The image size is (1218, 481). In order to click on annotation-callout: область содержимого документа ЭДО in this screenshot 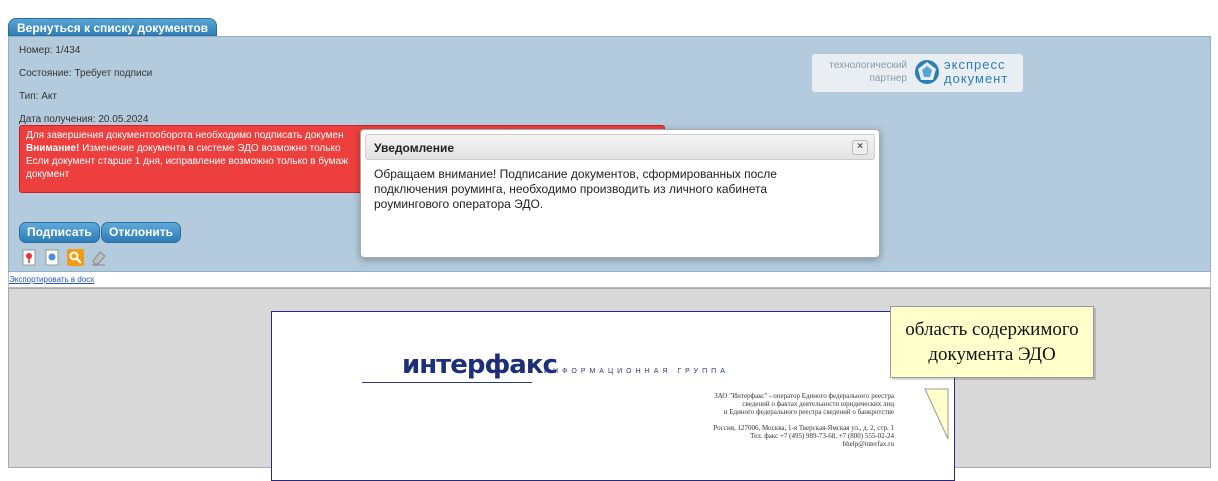, I will do `click(992, 342)`.